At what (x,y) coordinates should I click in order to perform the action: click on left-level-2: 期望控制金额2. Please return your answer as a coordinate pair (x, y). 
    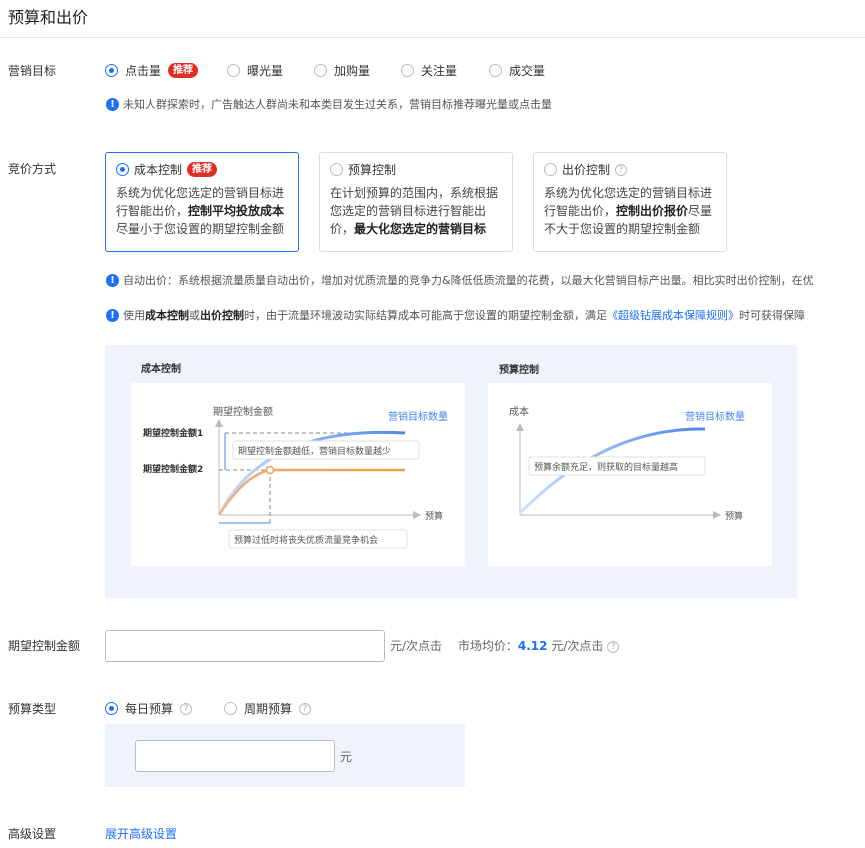
    Looking at the image, I should click on (173, 469).